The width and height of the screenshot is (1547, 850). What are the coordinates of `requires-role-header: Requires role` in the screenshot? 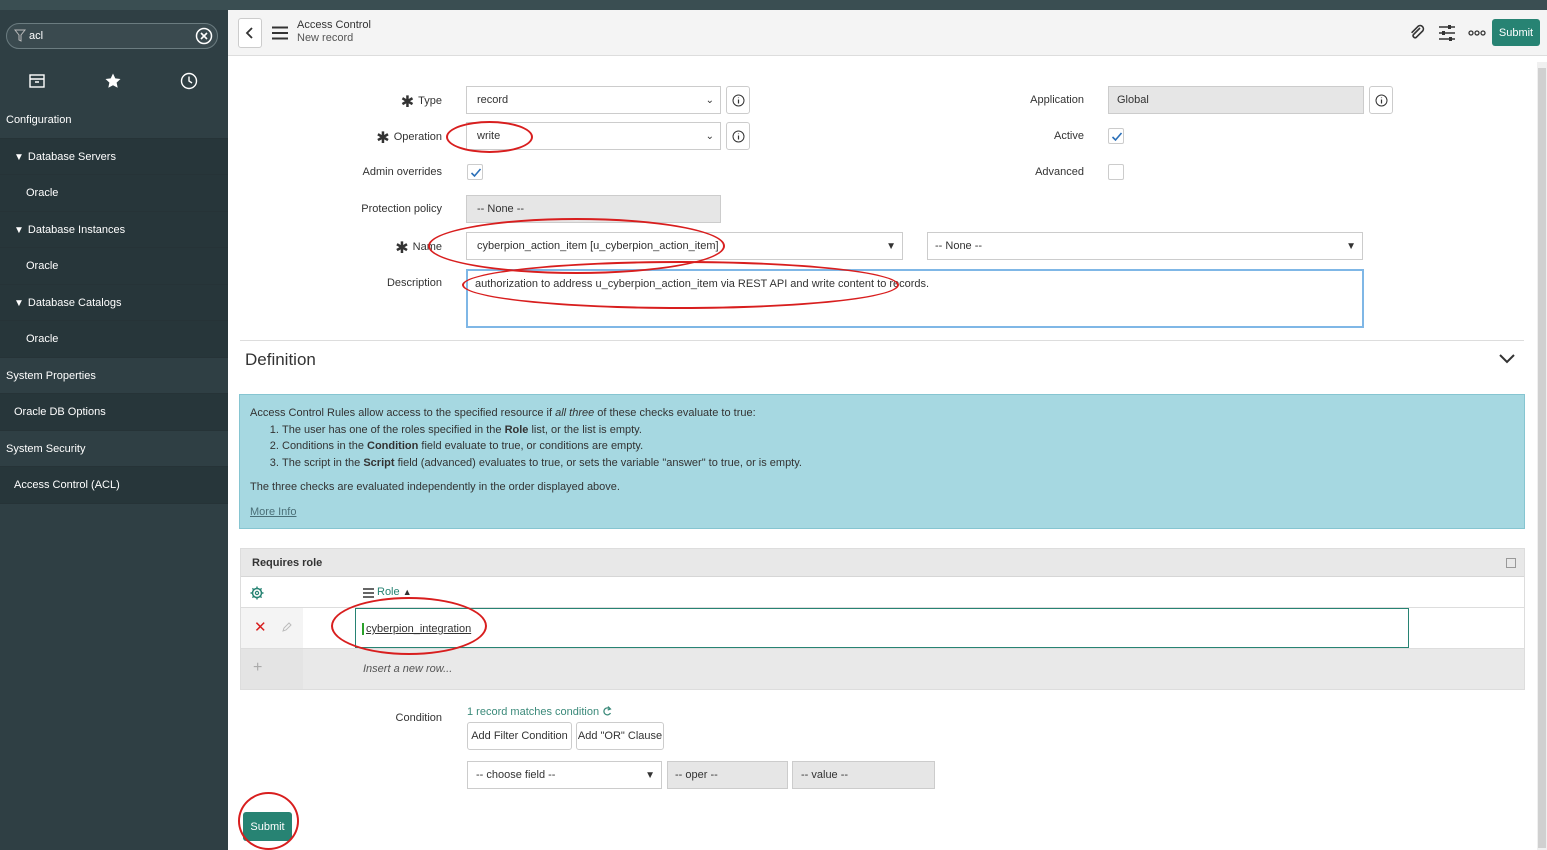 It's located at (882, 563).